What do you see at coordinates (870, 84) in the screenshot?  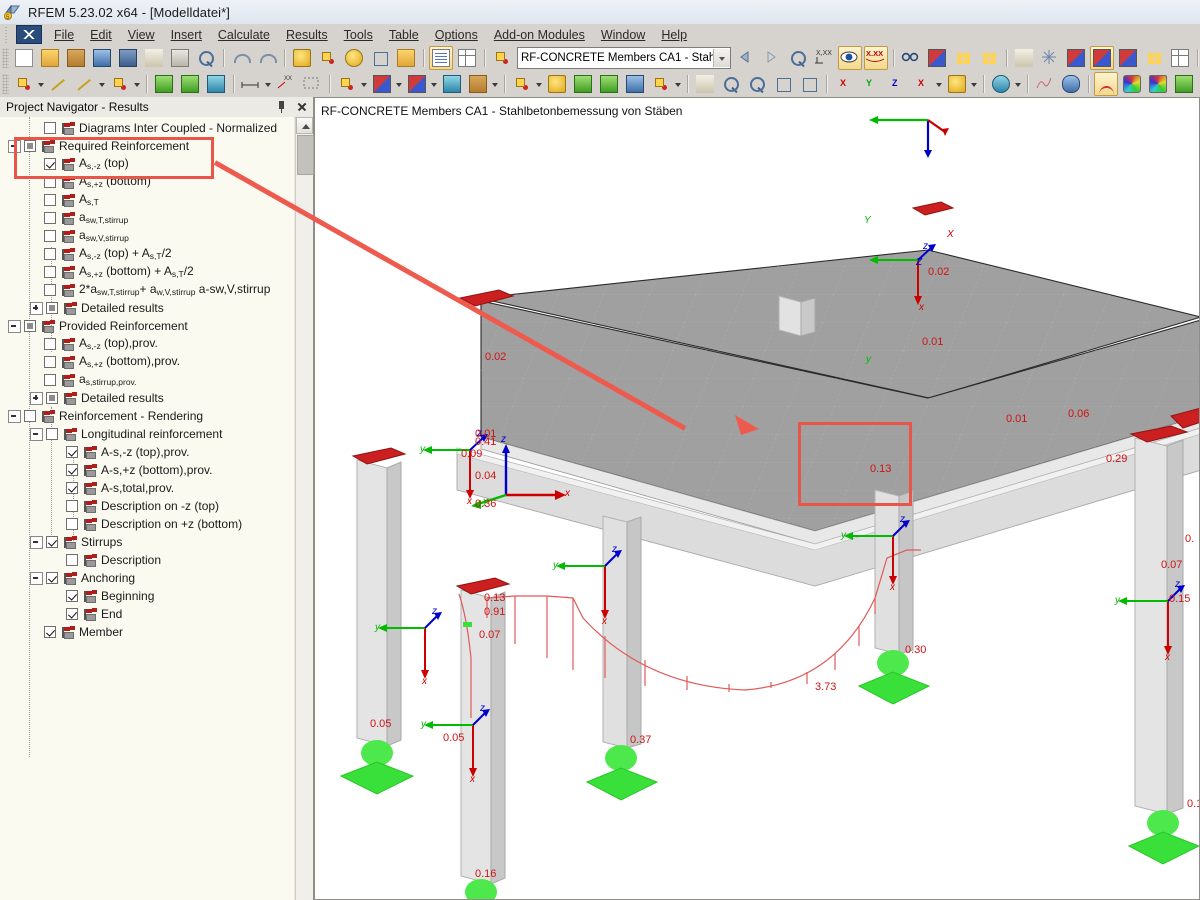 I see `view-y-icon` at bounding box center [870, 84].